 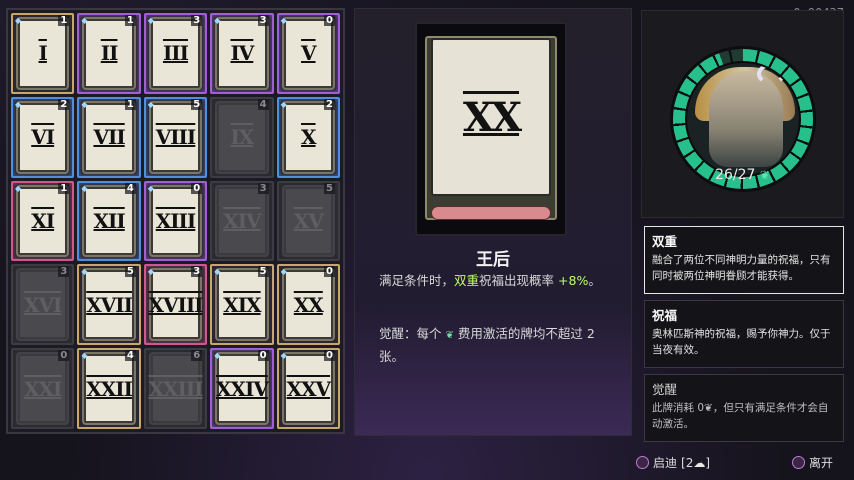 I want to click on arcana-card-3: ◆ 3 III, so click(x=175, y=53).